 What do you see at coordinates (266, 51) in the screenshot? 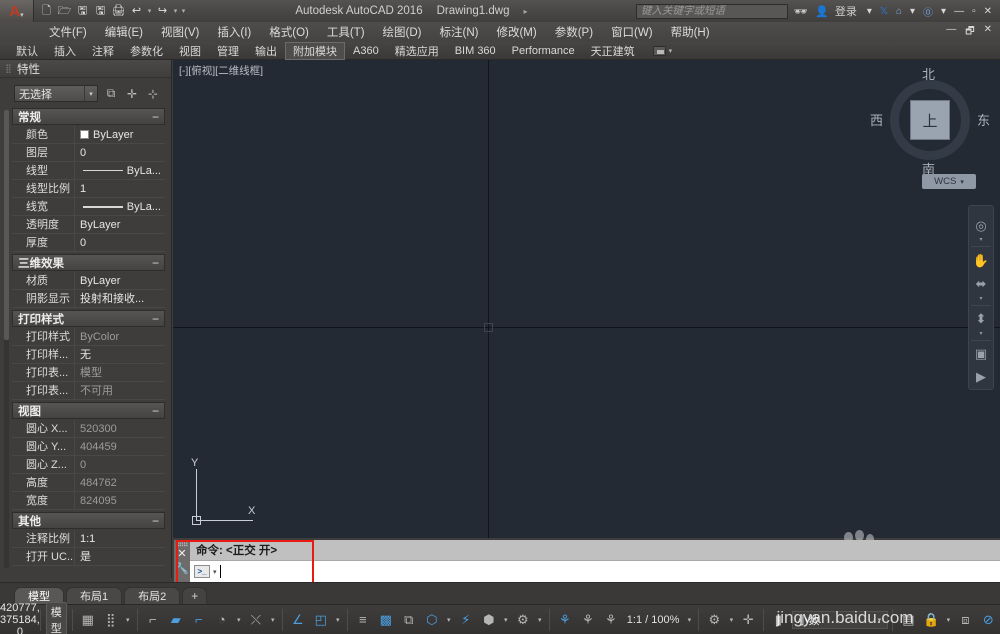
I see `ribbon-tab-output: 输出` at bounding box center [266, 51].